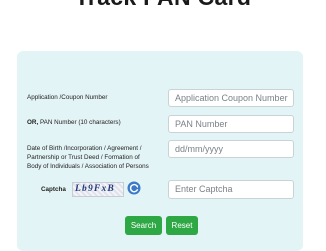 This screenshot has height=251, width=326. I want to click on reset-button: Reset, so click(182, 225).